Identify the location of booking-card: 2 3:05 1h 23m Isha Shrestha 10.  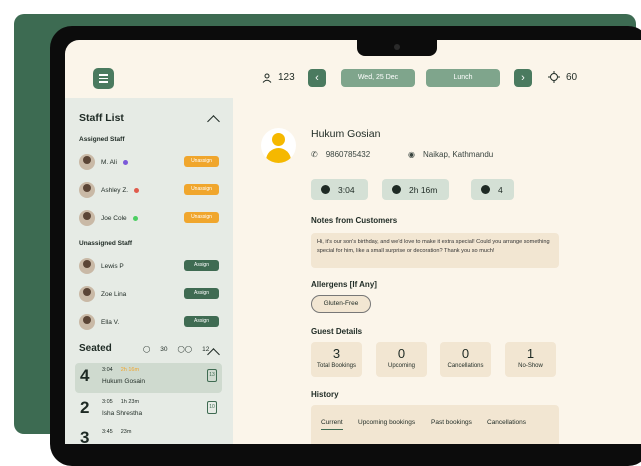
(148, 410).